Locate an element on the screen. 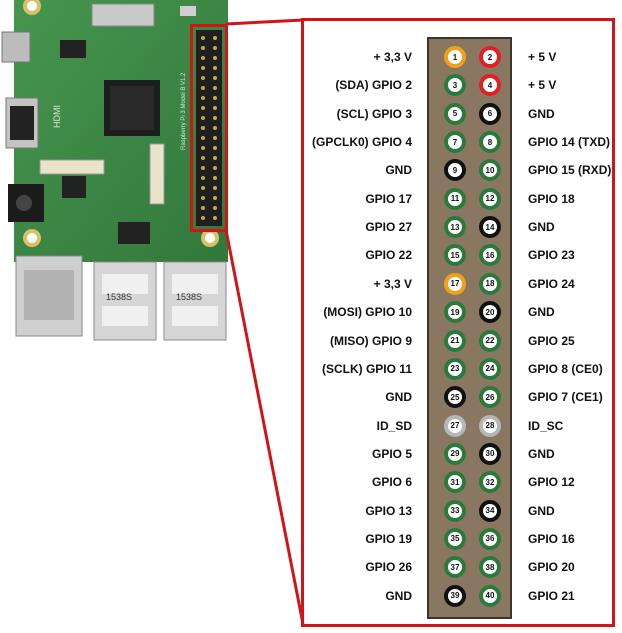 The image size is (622, 633). pin-label-left: ID_SD is located at coordinates (394, 425).